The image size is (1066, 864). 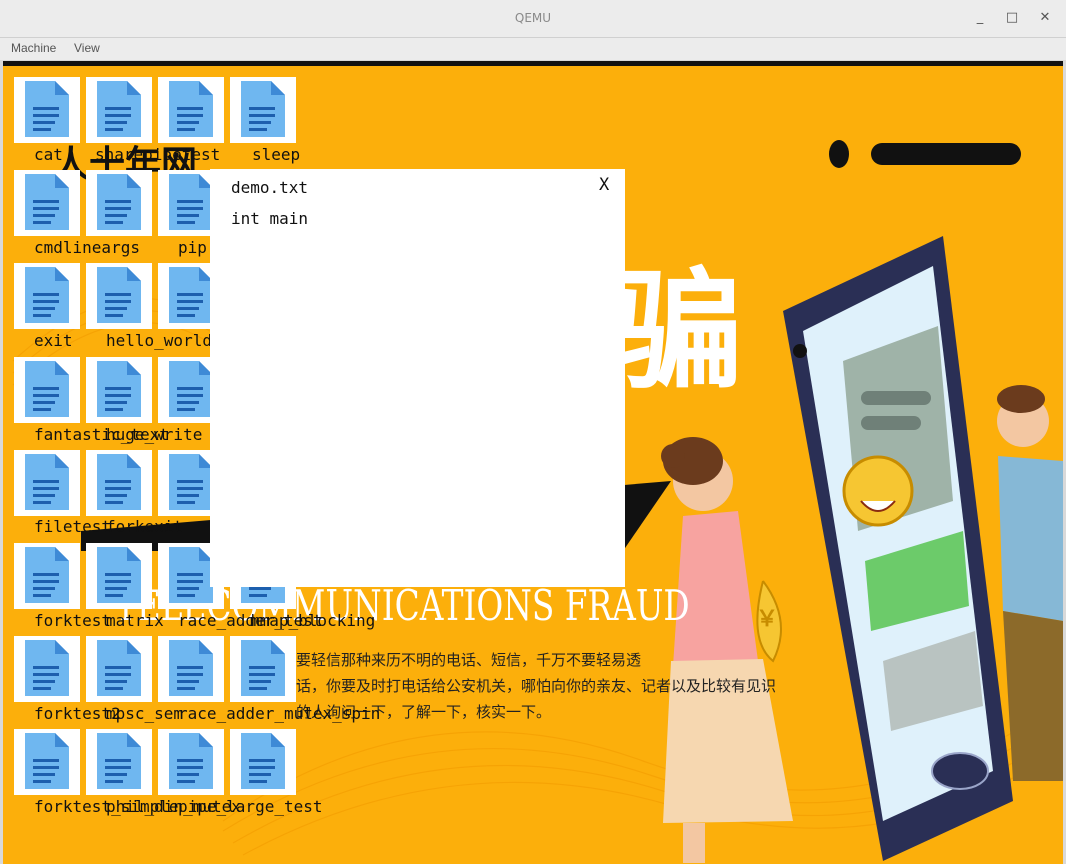 What do you see at coordinates (72, 527) in the screenshot?
I see `icon-label-filetest: filetest` at bounding box center [72, 527].